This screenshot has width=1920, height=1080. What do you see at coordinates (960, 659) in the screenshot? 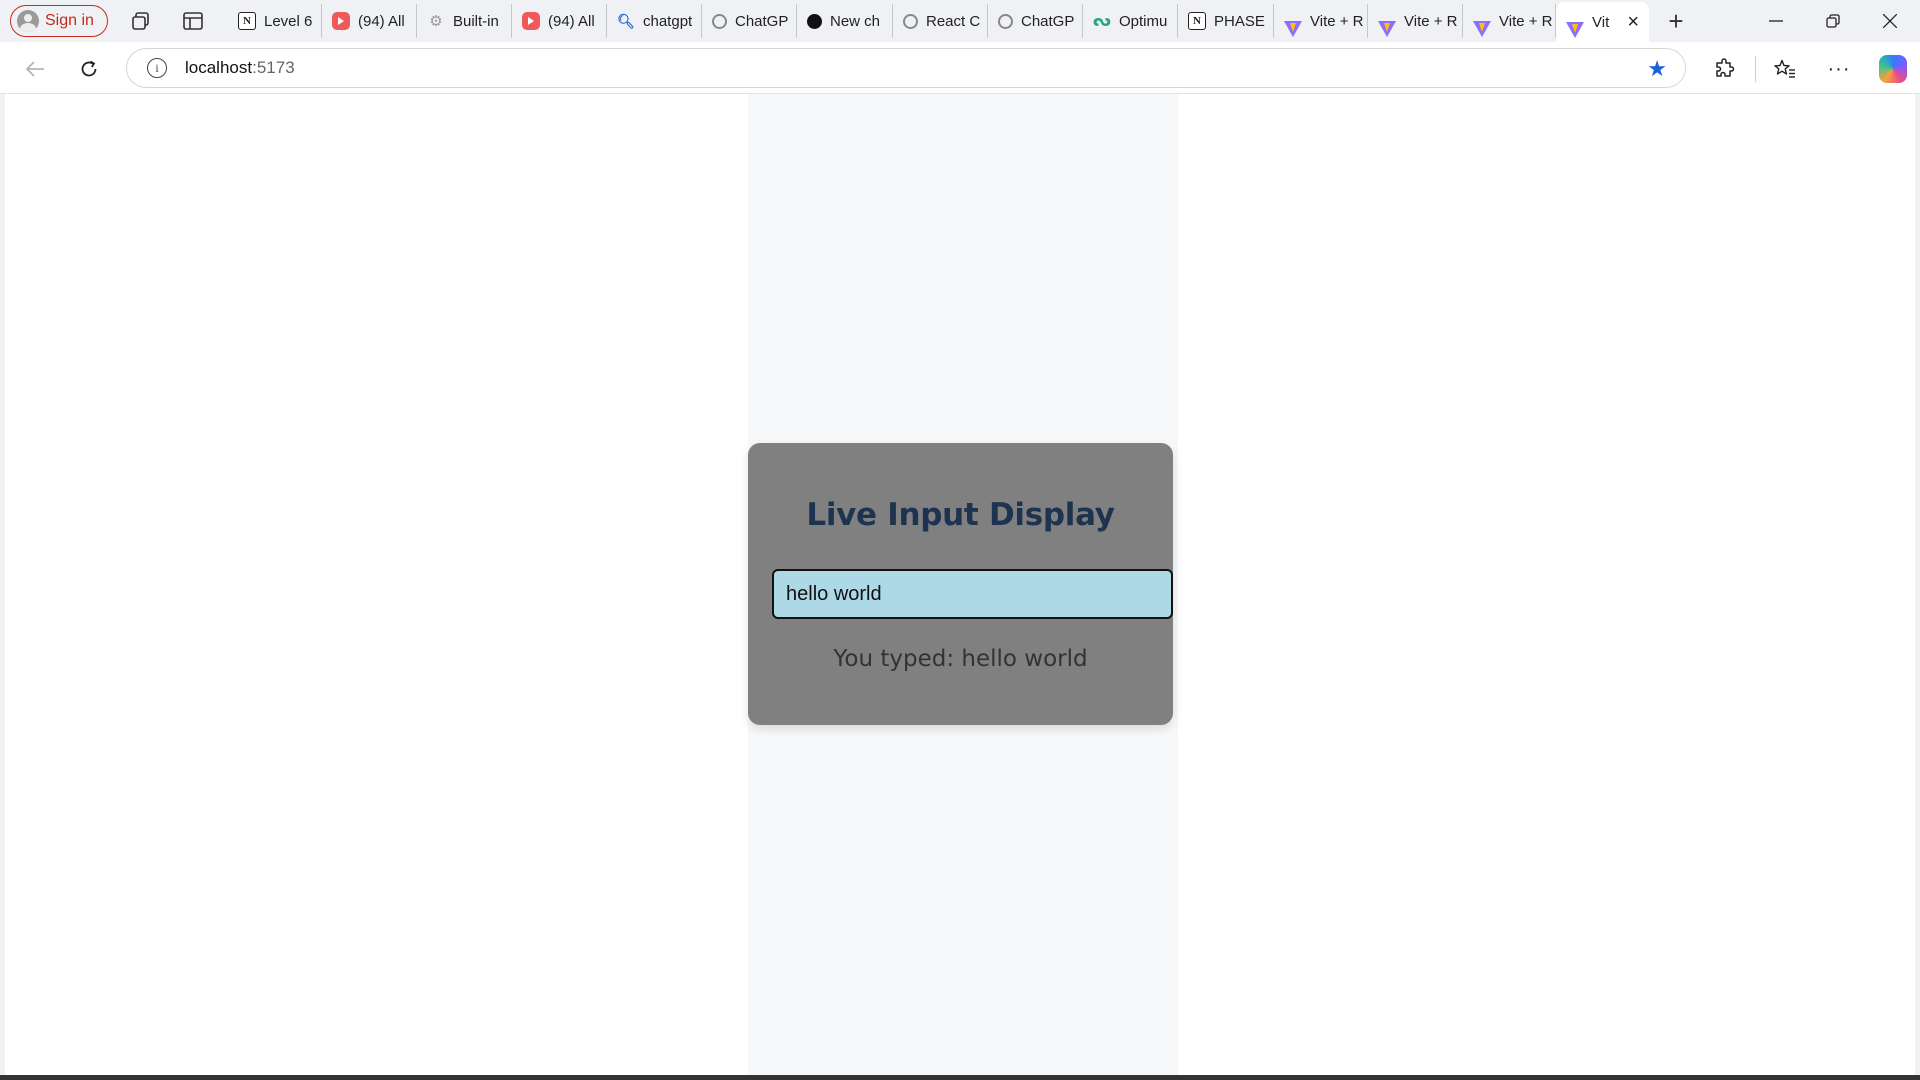
I see `typed-output: You typed: hello world` at bounding box center [960, 659].